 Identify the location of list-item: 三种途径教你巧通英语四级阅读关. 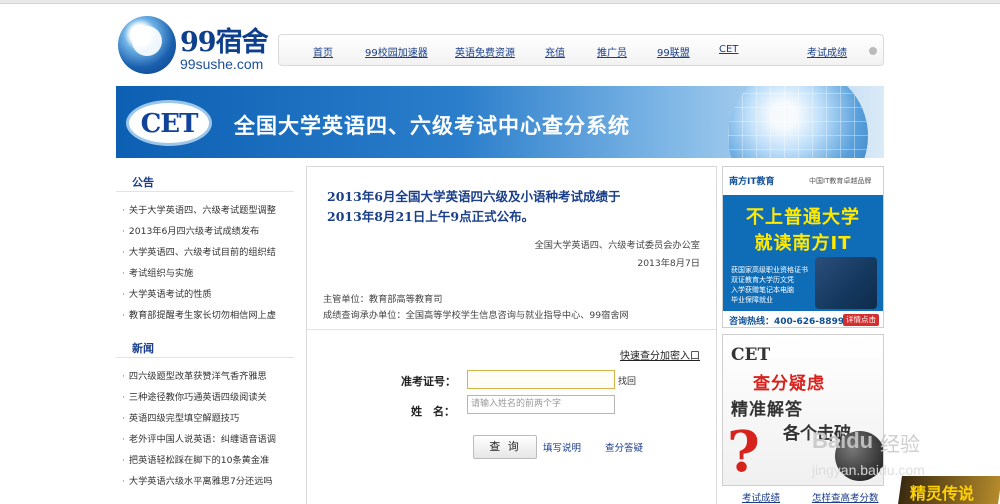
(205, 397).